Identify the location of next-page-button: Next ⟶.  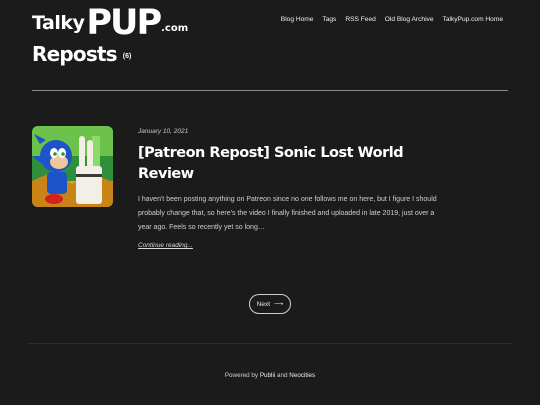
(270, 304).